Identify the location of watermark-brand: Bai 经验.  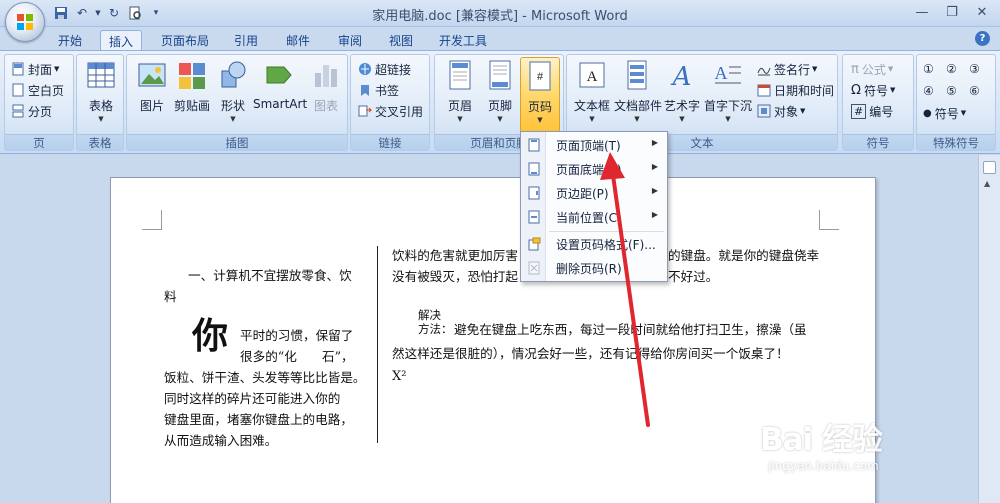
(821, 440).